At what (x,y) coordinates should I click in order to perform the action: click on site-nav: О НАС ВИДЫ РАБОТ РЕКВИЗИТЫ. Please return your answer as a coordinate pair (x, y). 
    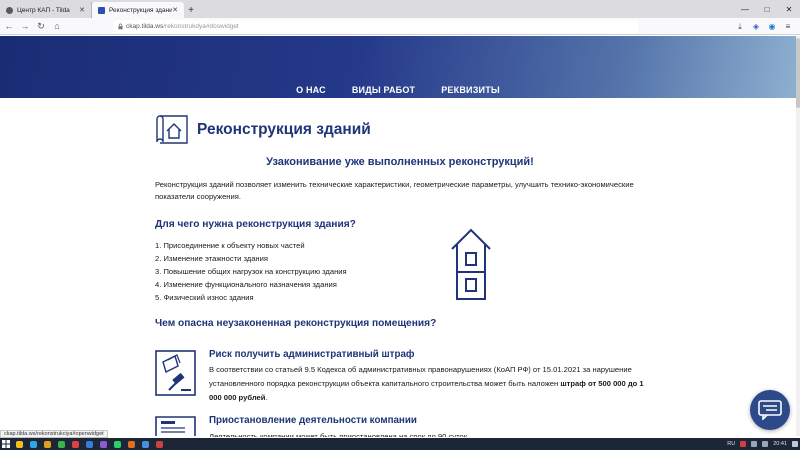
    Looking at the image, I should click on (398, 90).